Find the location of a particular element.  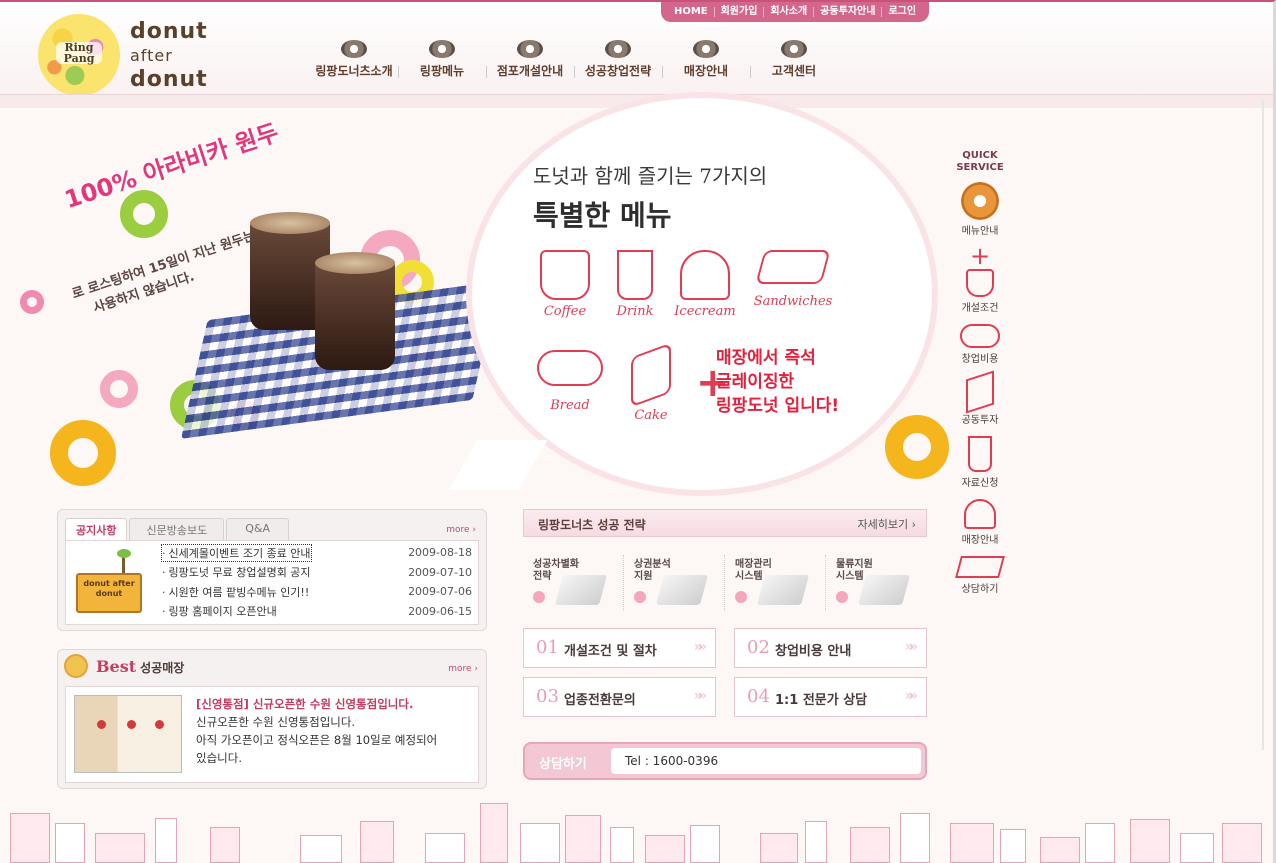

consult-bar: 상담하기 Tel : 1600-0396 is located at coordinates (725, 761).